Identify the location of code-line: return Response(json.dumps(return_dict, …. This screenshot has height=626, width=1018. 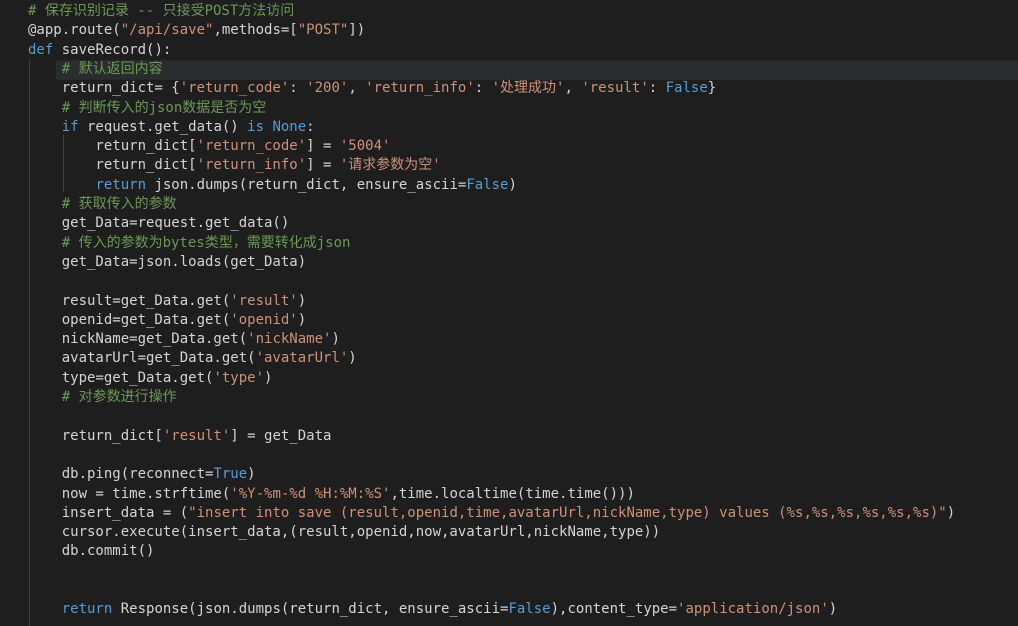
(432, 609).